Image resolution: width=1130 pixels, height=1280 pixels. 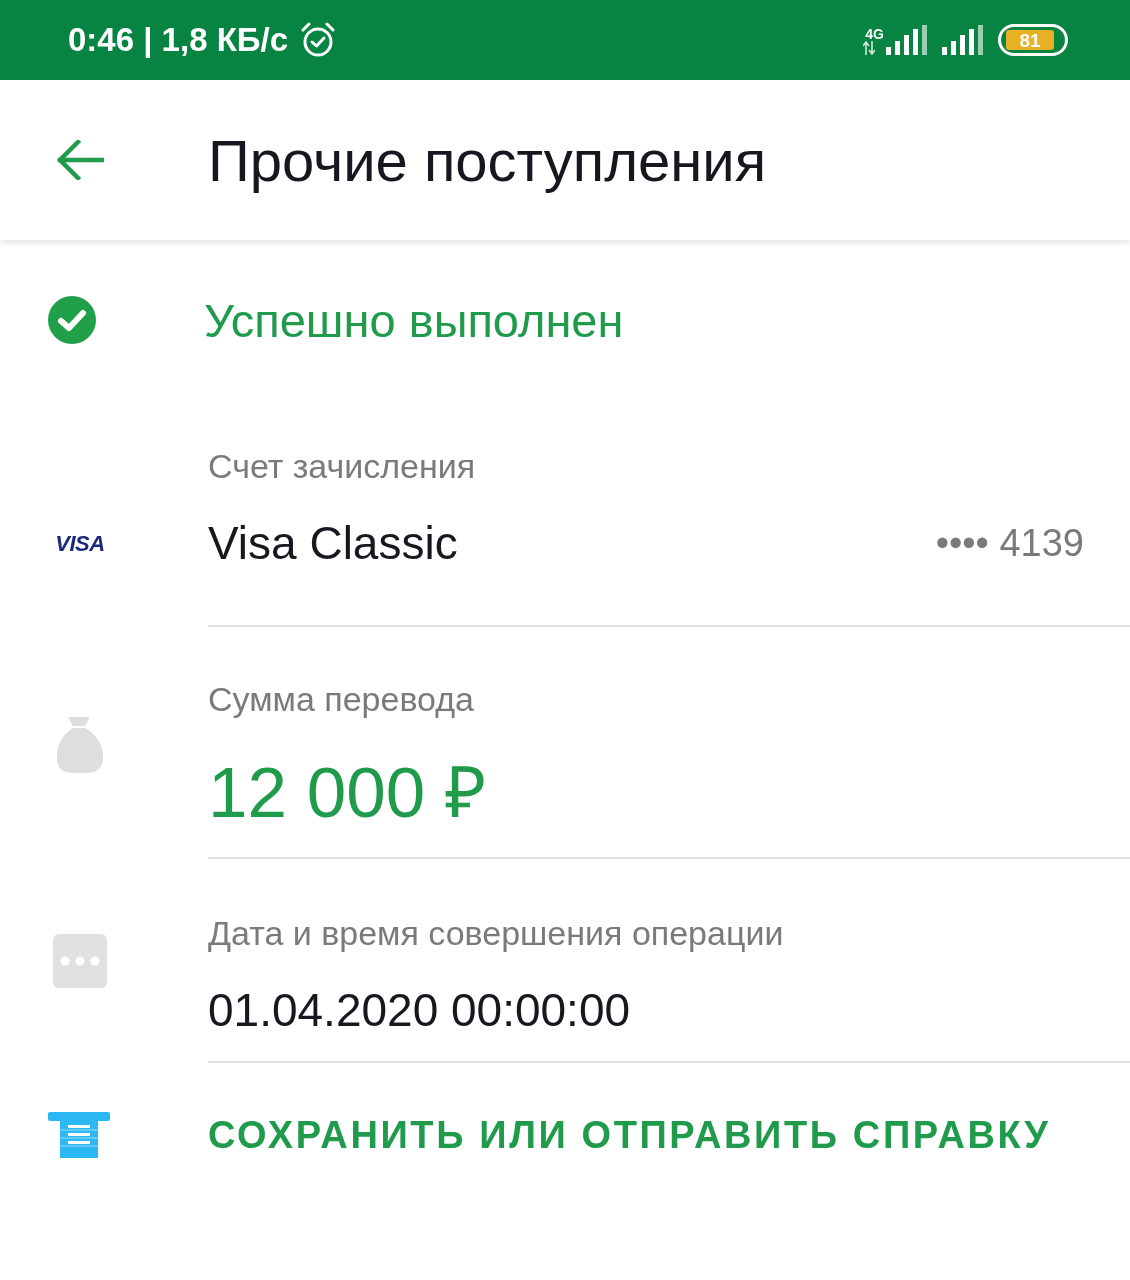 I want to click on visa-logo: VISA, so click(x=80, y=544).